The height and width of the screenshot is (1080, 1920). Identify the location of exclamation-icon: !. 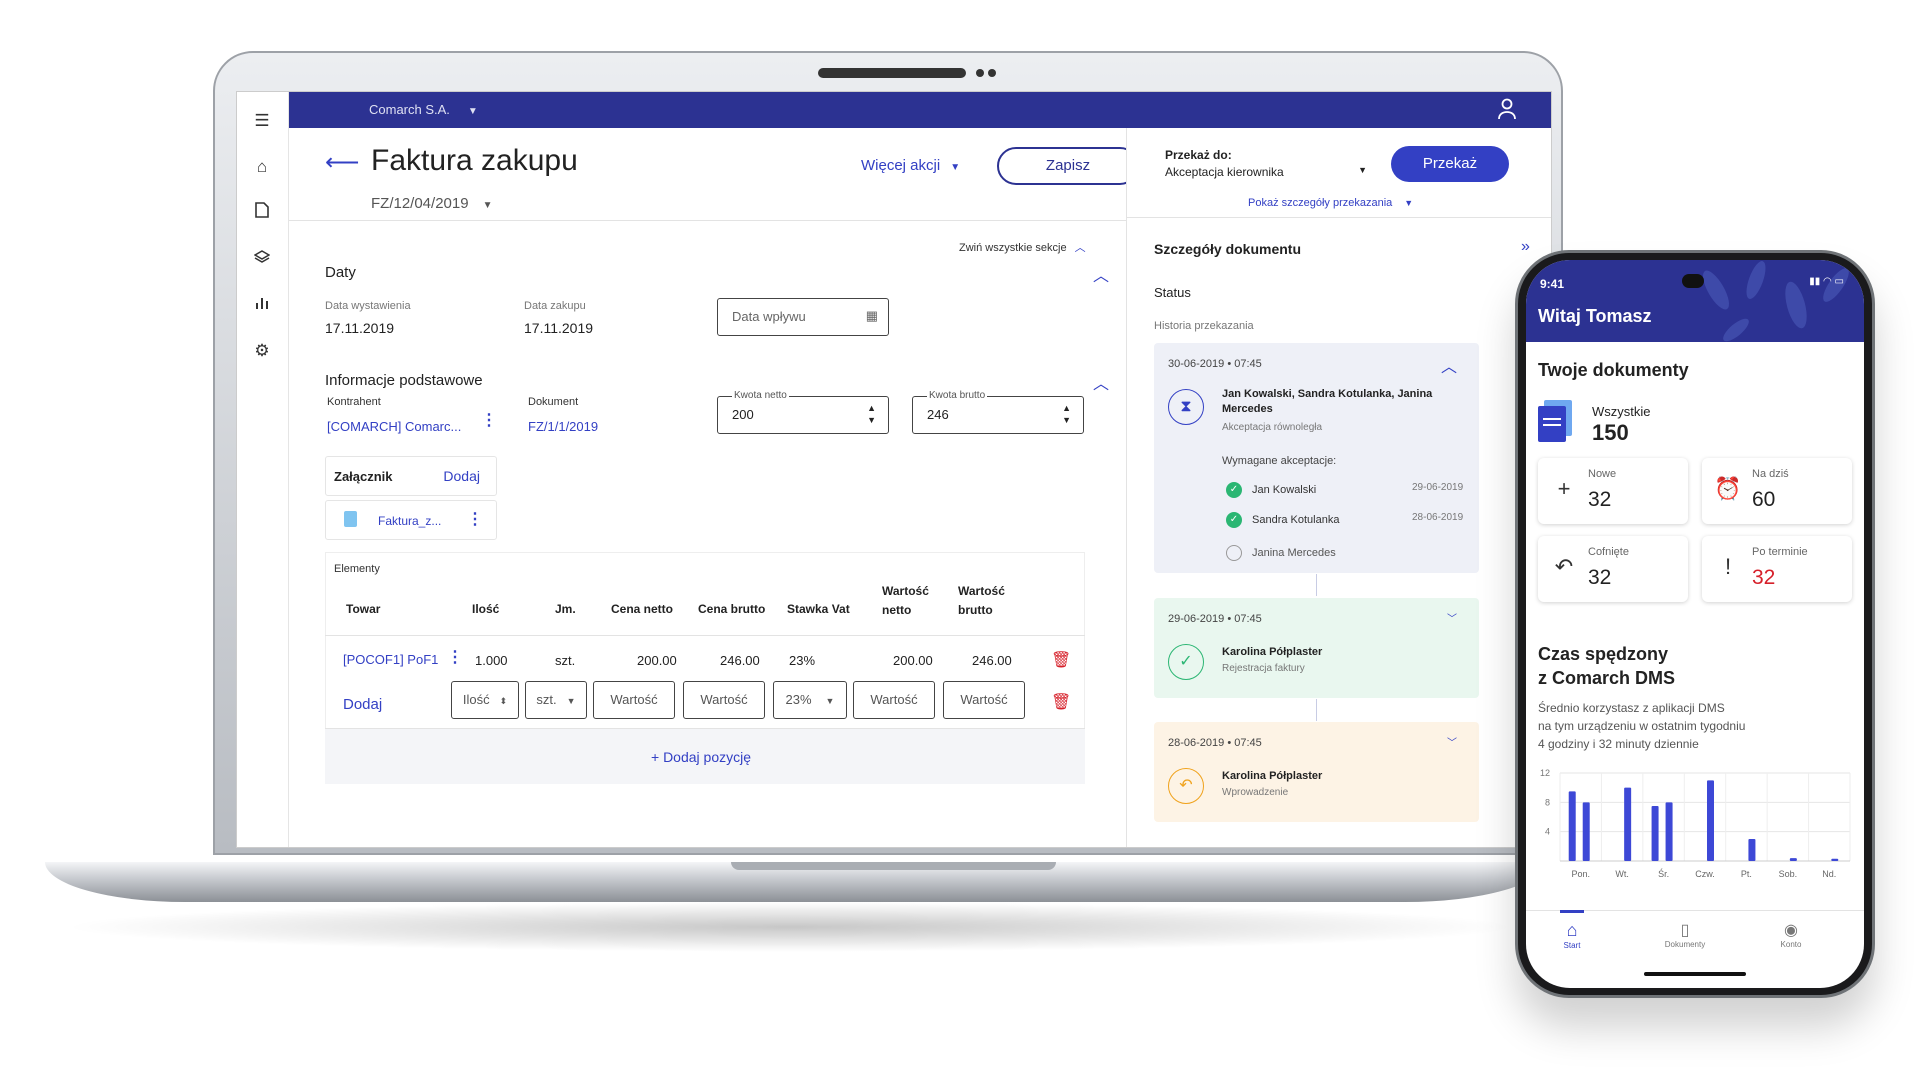
(1728, 566).